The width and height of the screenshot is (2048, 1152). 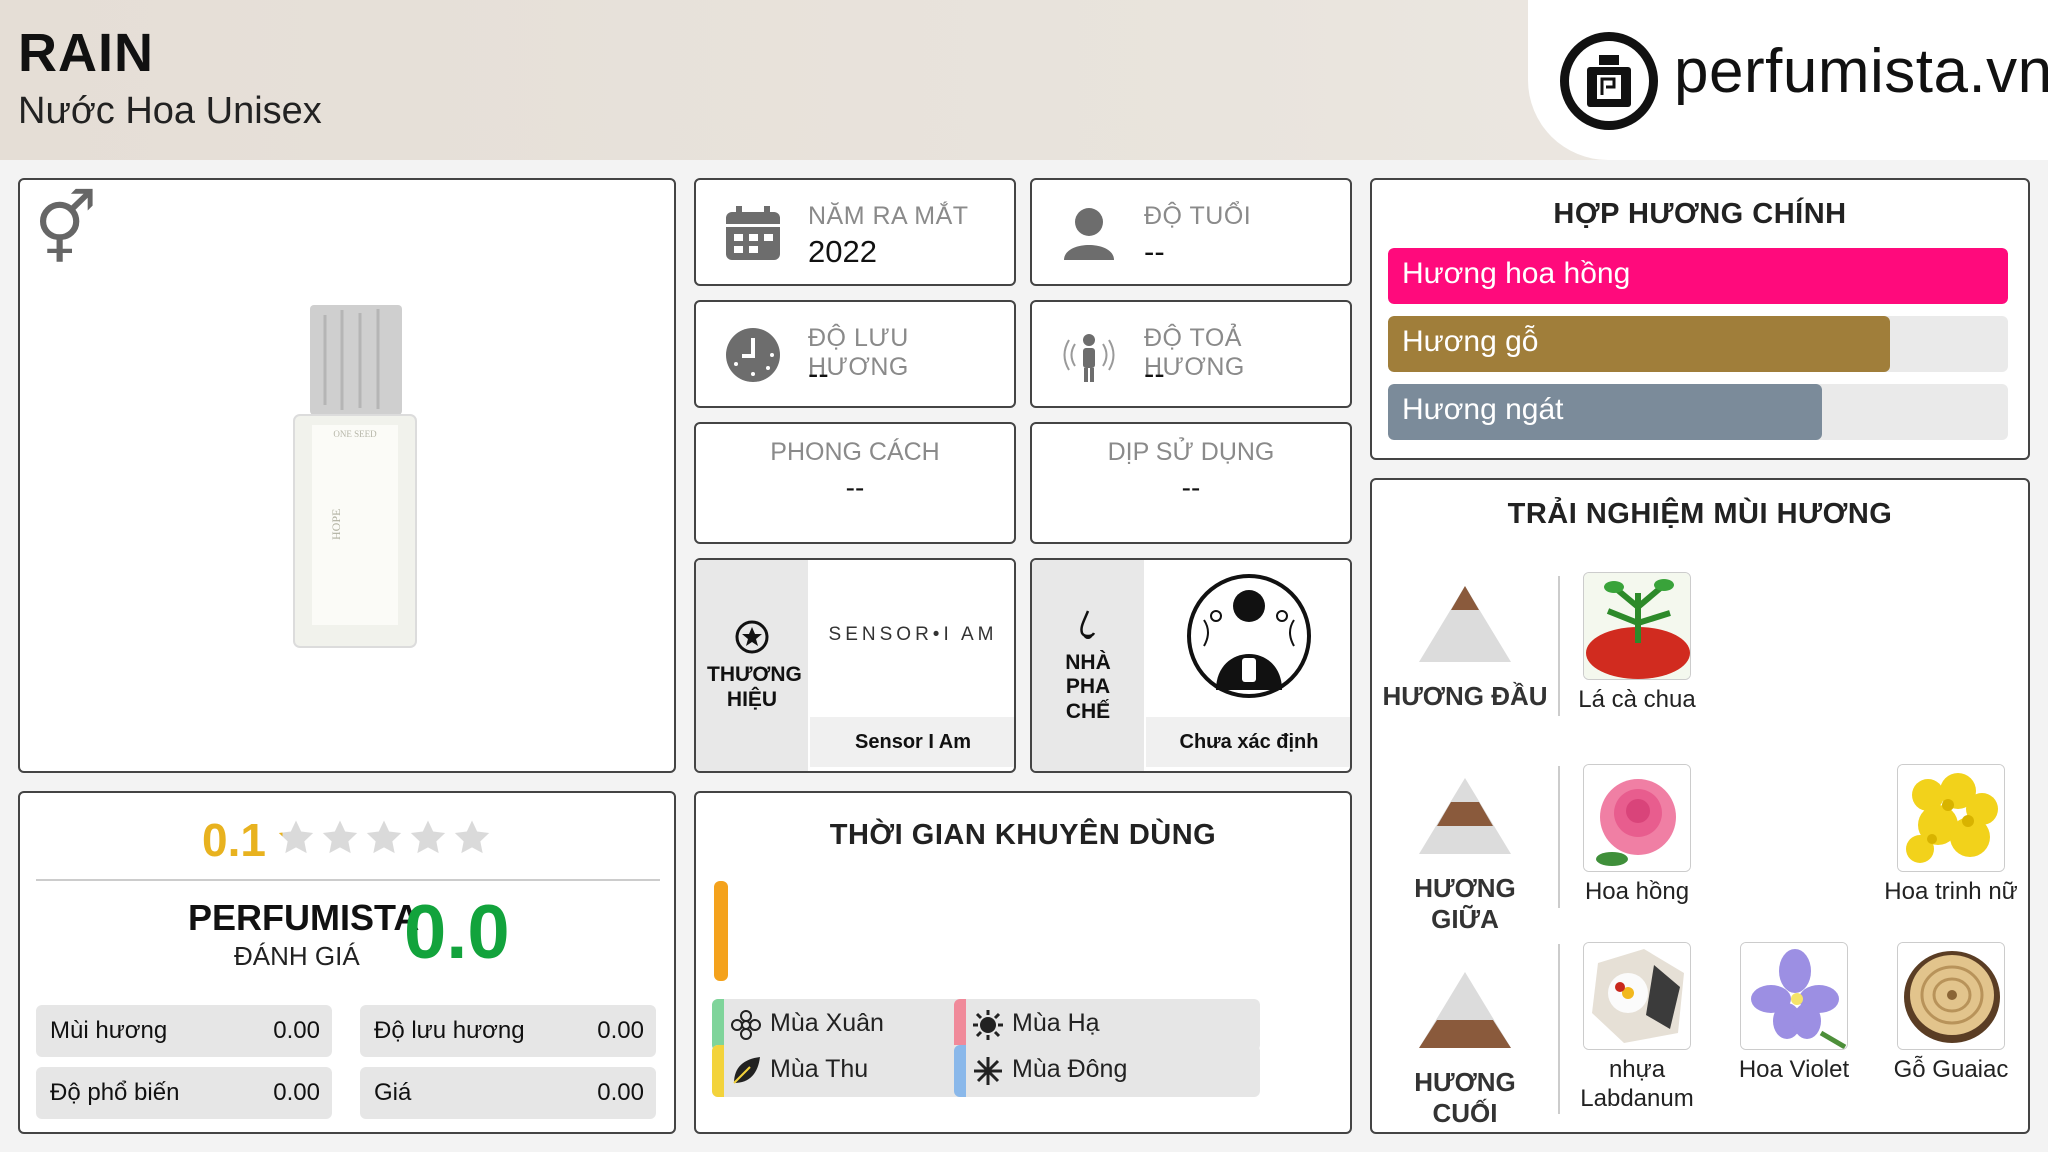 I want to click on perfumer-name: Chưa xác định, so click(x=1248, y=742).